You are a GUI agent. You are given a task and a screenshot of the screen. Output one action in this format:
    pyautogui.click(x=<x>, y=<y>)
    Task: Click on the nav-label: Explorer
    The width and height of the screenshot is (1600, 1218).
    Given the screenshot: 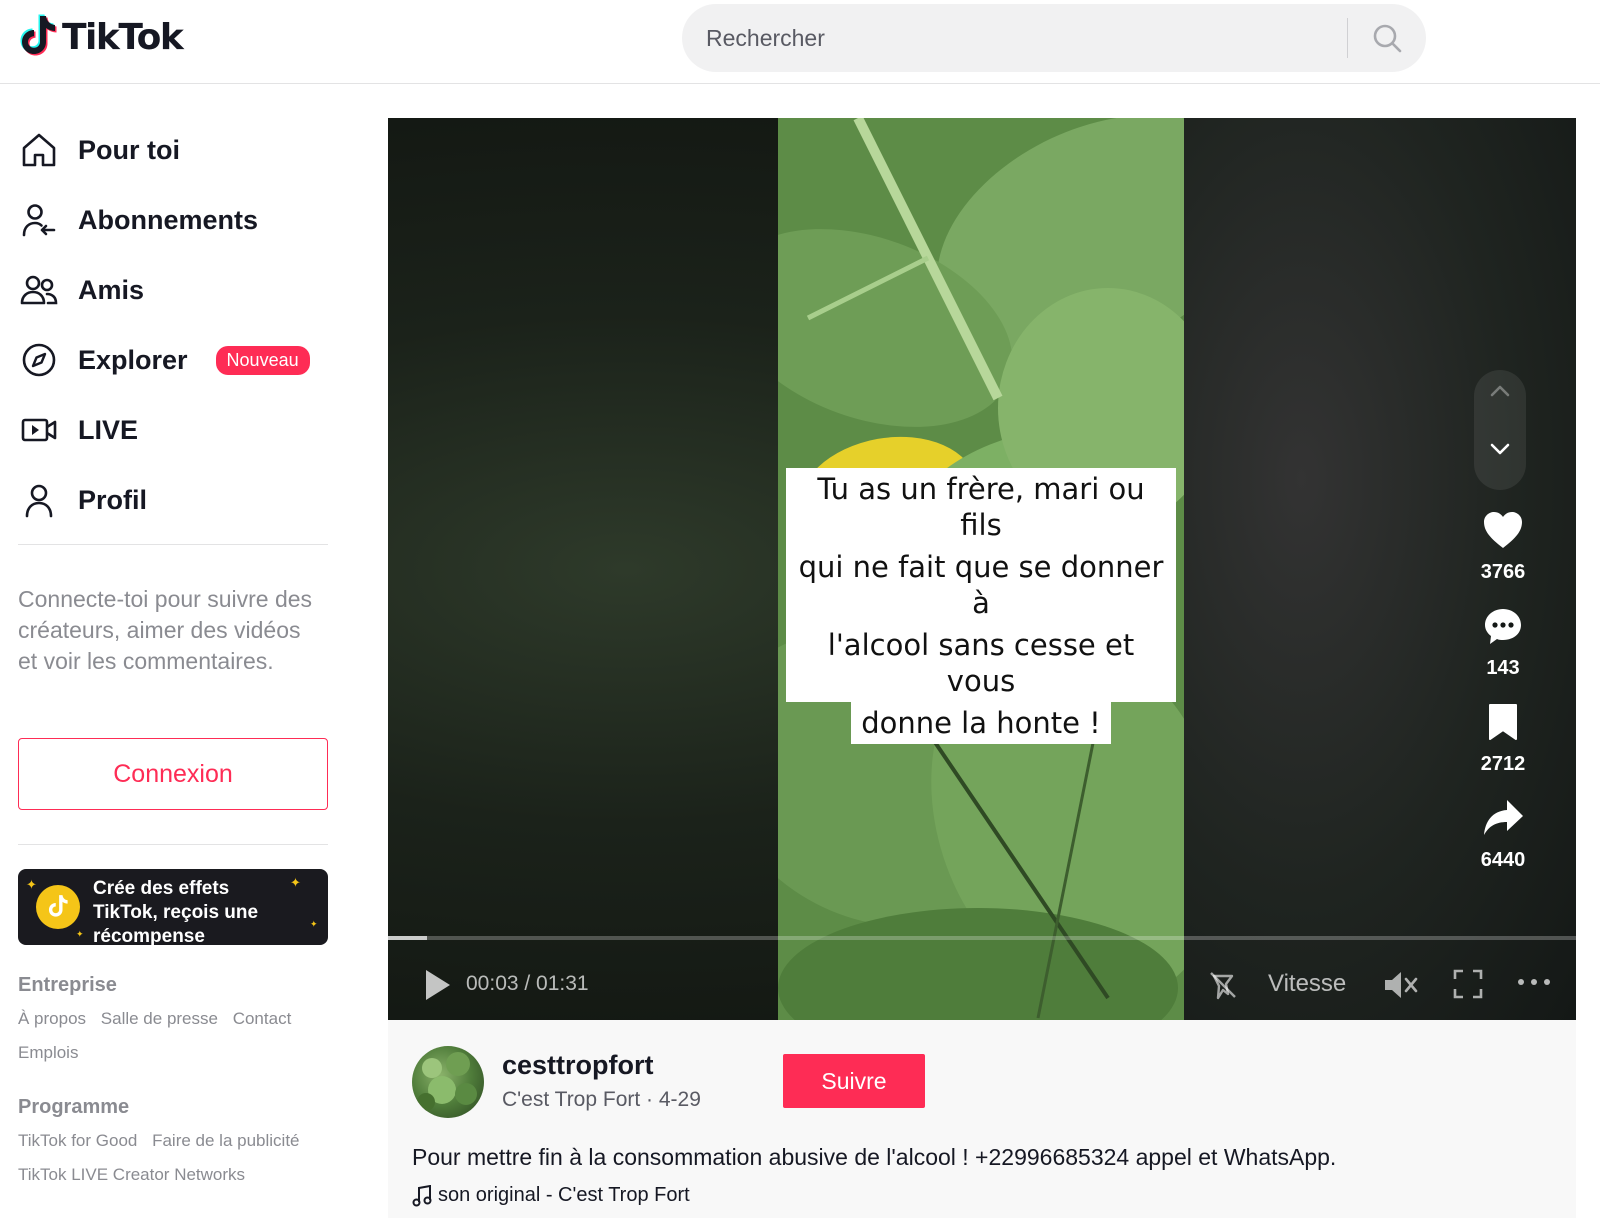 What is the action you would take?
    pyautogui.click(x=133, y=359)
    